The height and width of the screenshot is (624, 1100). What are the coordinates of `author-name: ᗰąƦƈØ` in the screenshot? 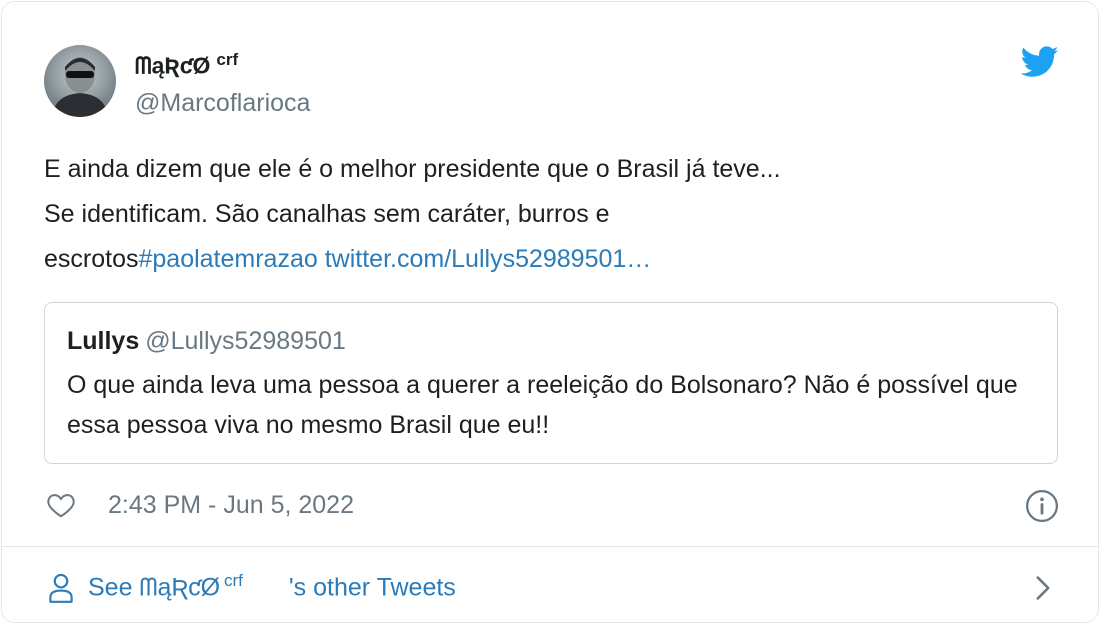 It's located at (173, 65).